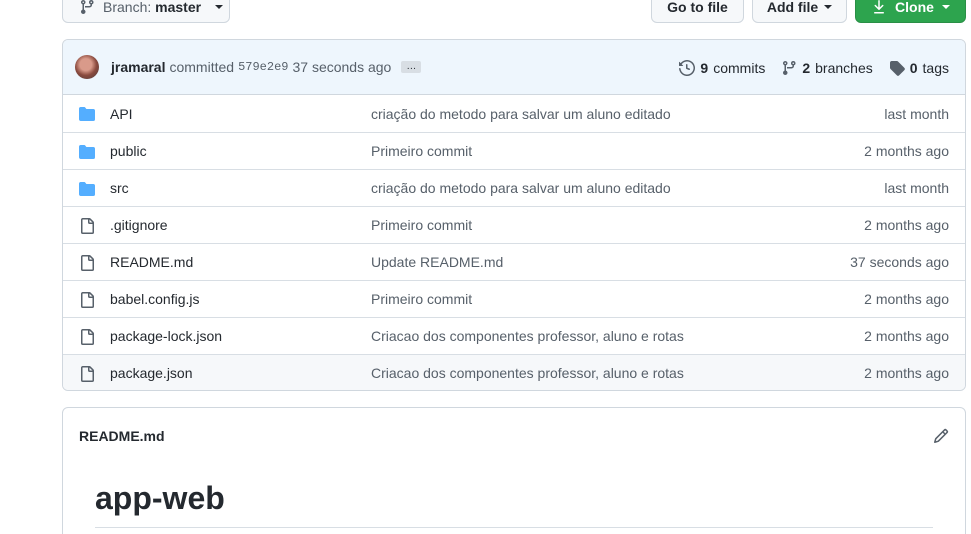 The width and height of the screenshot is (971, 534). What do you see at coordinates (514, 261) in the screenshot?
I see `file-row: README.md Update README.md 37 seconds ago` at bounding box center [514, 261].